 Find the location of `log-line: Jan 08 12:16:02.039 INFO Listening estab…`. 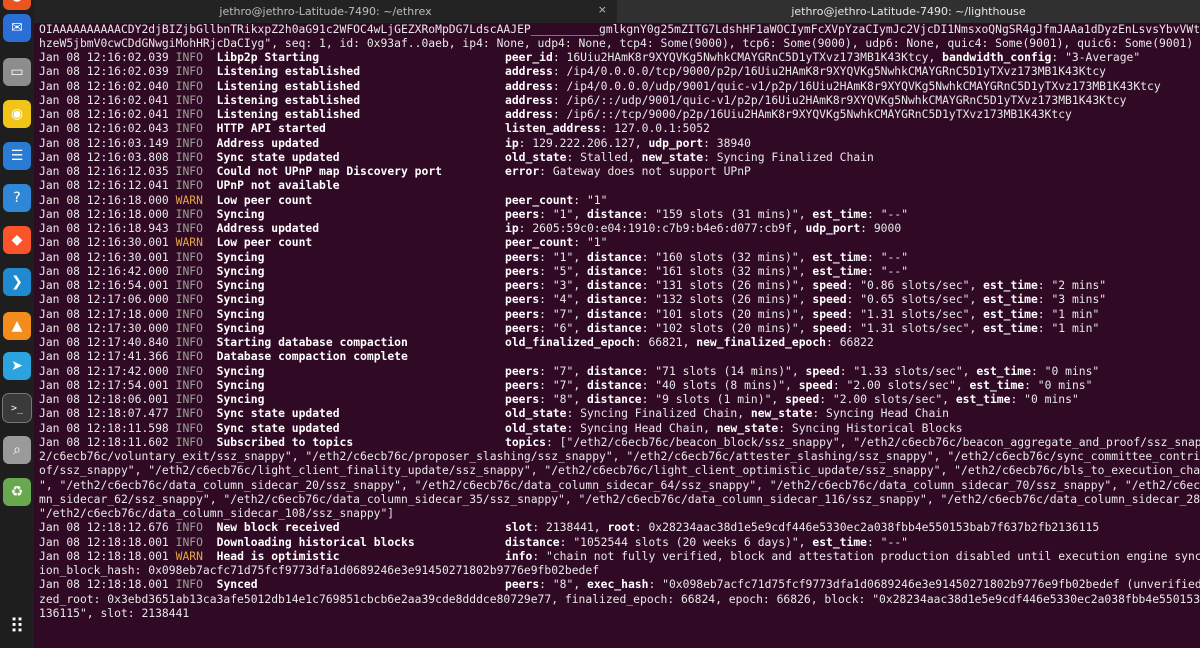

log-line: Jan 08 12:16:02.039 INFO Listening estab… is located at coordinates (619, 71).